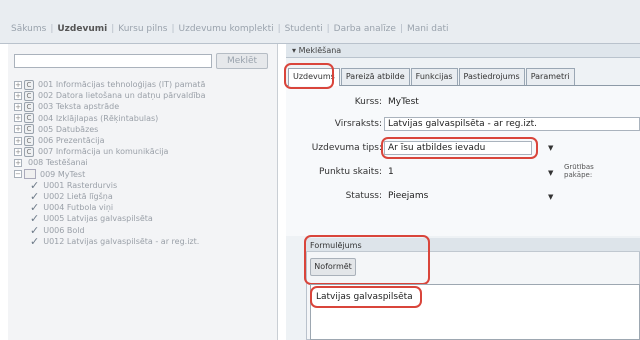  What do you see at coordinates (122, 96) in the screenshot?
I see `tree-item-label: 002 Datora lietošana un datņu pārvaldība` at bounding box center [122, 96].